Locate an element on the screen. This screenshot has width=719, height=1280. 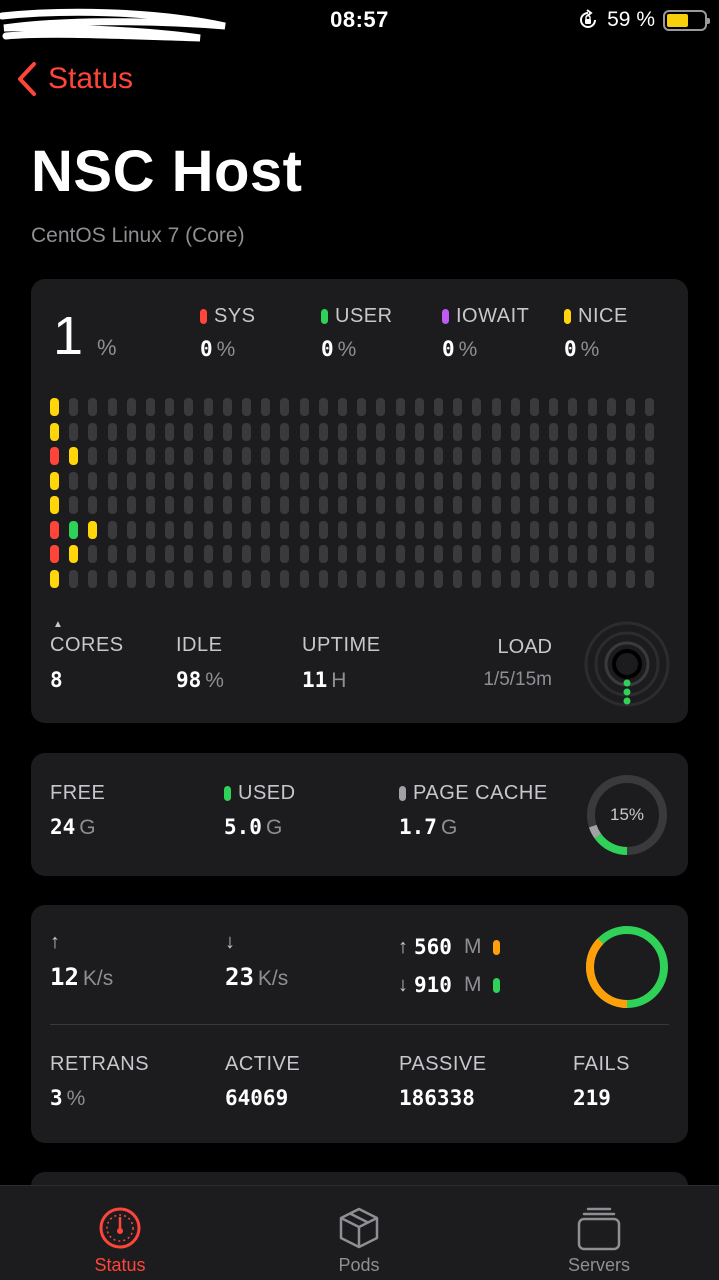
idle-value: 98 is located at coordinates (189, 680).